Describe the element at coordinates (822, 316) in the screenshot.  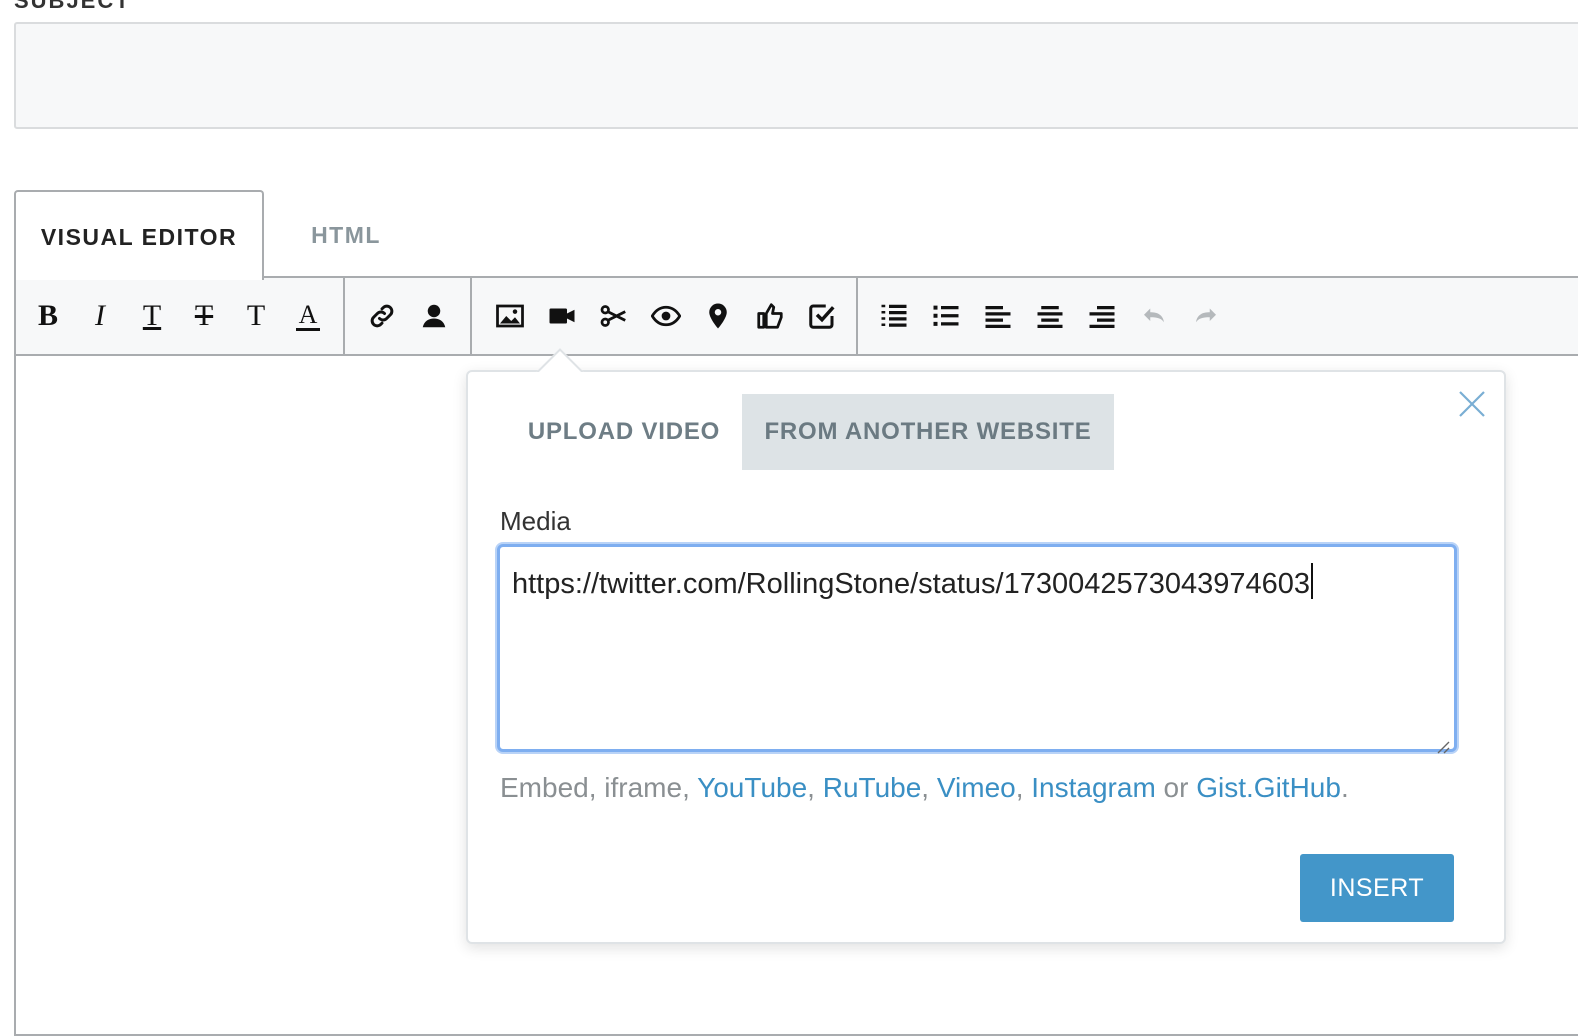
I see `checklist-icon` at that location.